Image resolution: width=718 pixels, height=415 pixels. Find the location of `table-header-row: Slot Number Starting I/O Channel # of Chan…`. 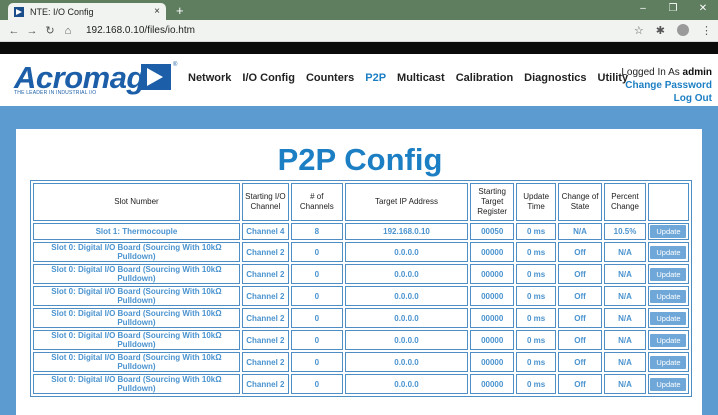

table-header-row: Slot Number Starting I/O Channel # of Chan… is located at coordinates (361, 202).